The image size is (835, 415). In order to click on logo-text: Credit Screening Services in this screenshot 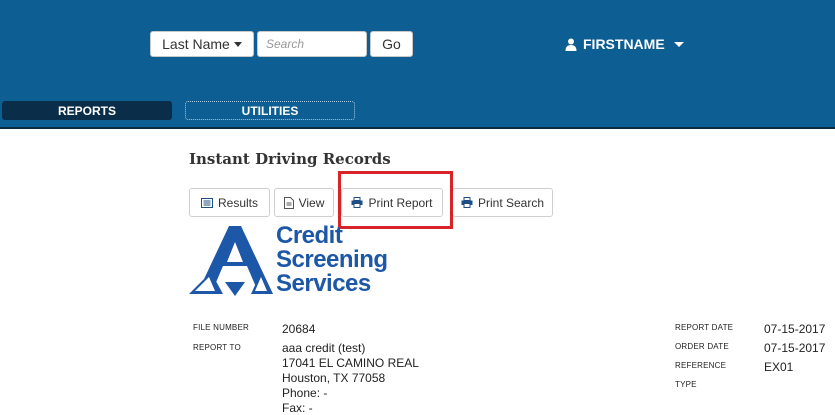, I will do `click(332, 260)`.